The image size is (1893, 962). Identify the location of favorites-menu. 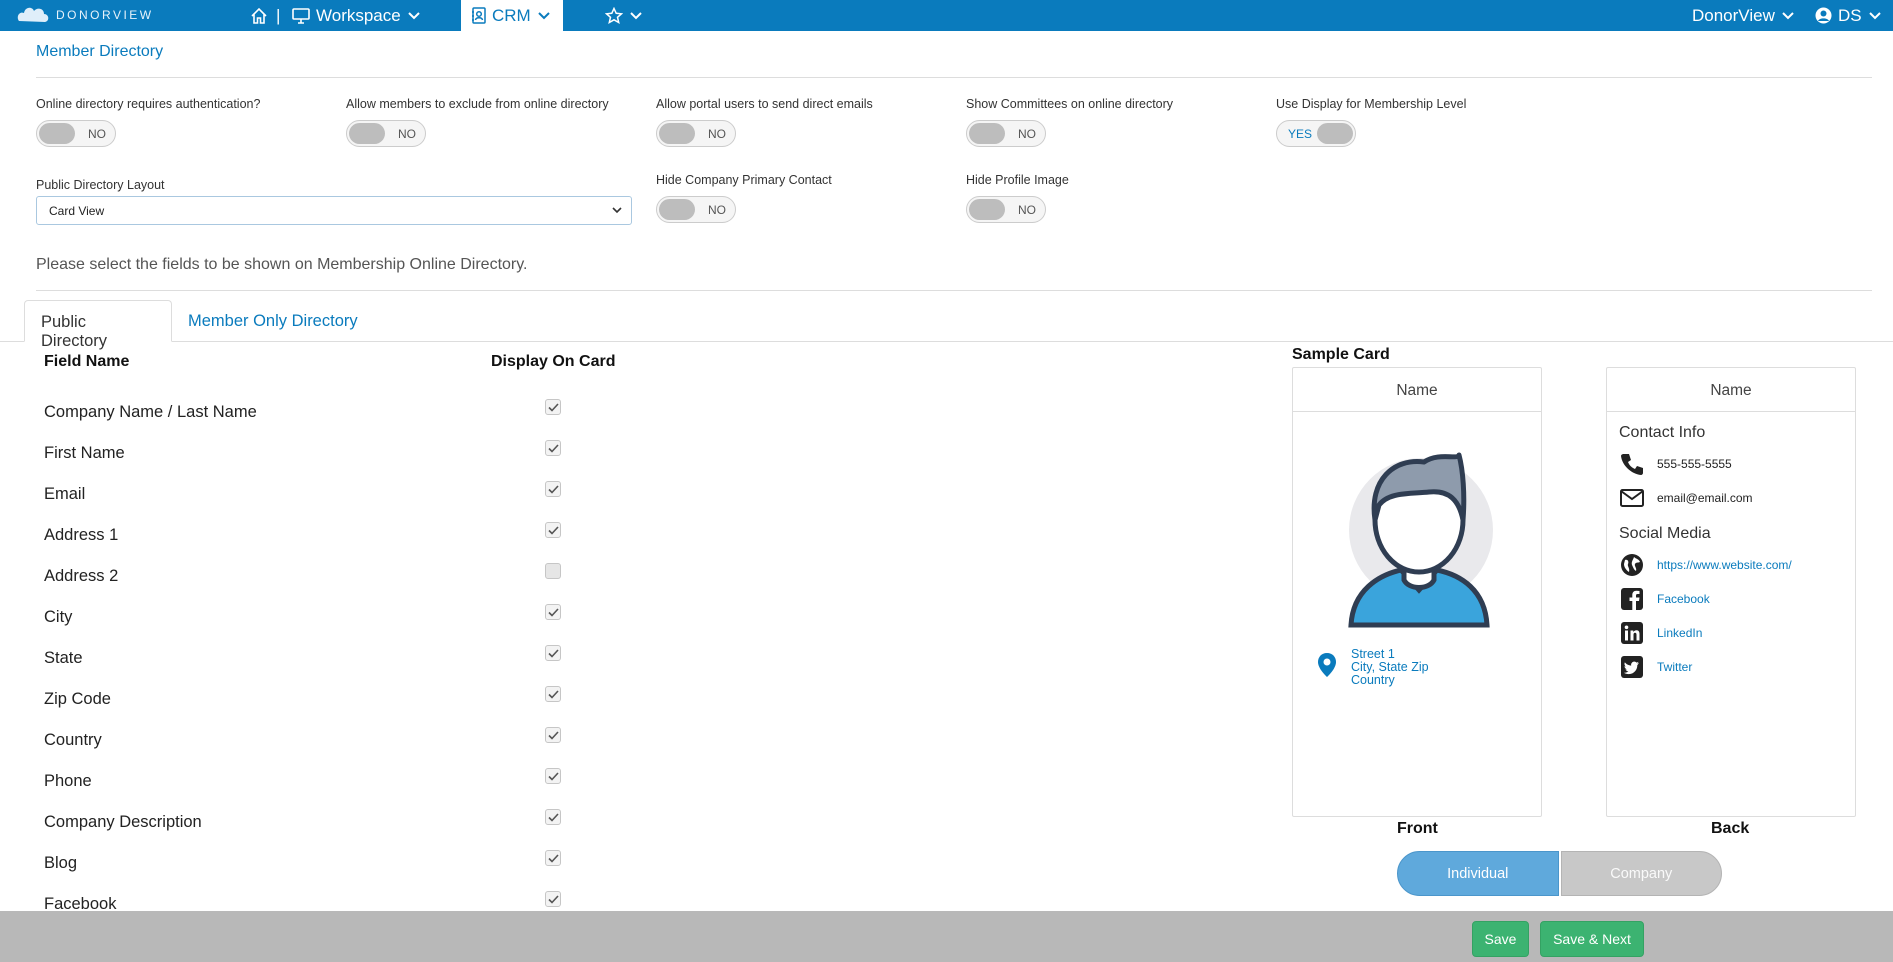
(624, 15).